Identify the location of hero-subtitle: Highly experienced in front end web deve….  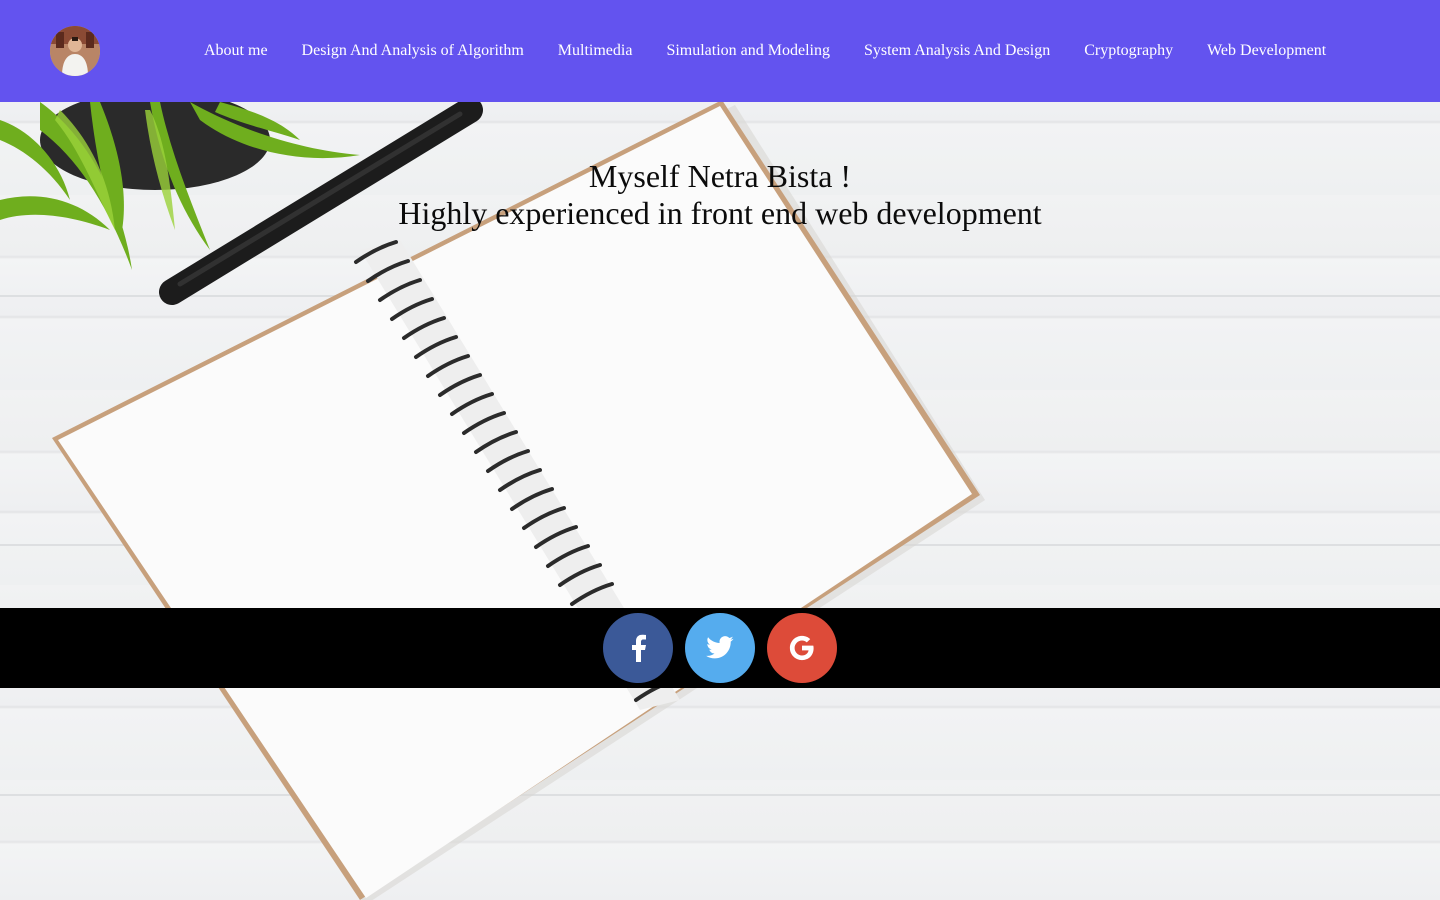
(720, 213).